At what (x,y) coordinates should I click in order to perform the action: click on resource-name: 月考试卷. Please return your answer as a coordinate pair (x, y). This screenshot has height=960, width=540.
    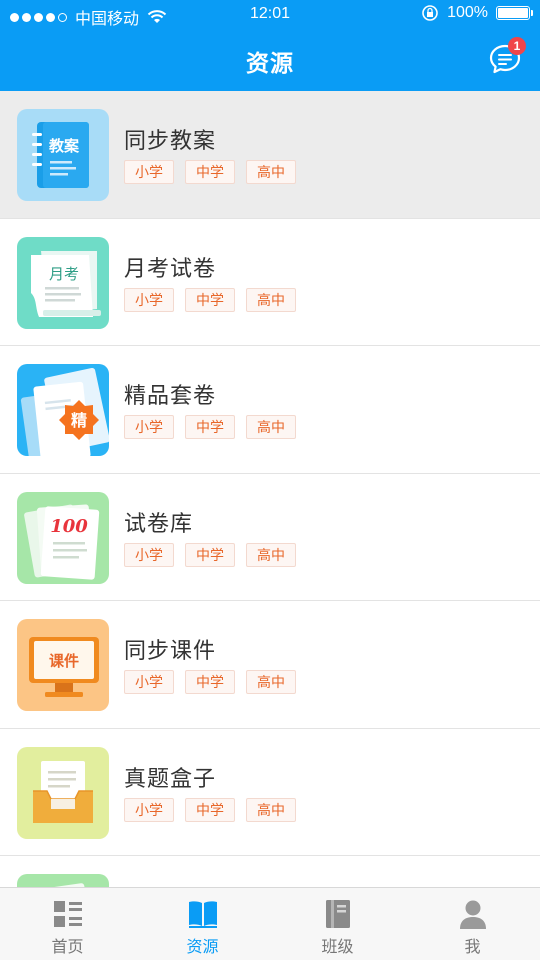
    Looking at the image, I should click on (170, 268).